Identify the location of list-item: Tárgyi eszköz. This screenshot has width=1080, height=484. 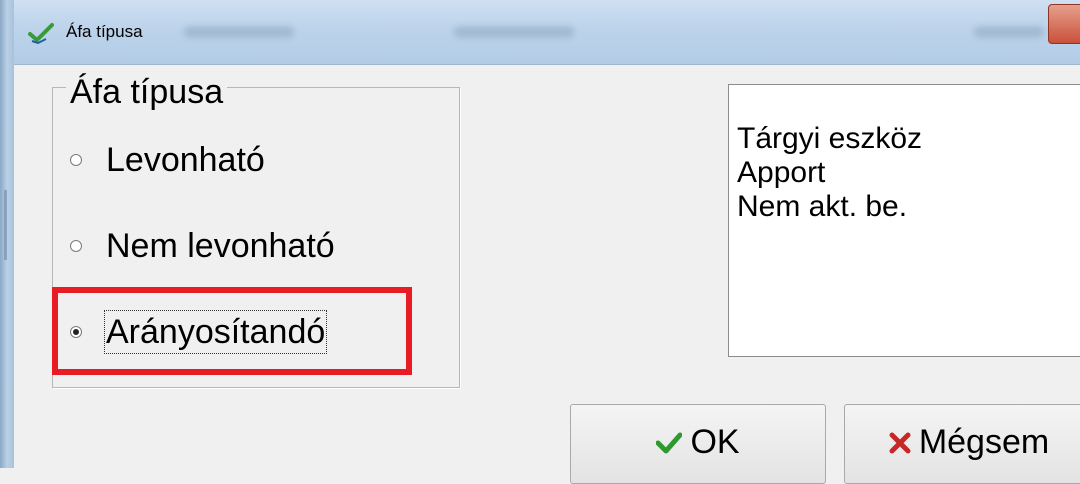
(829, 139).